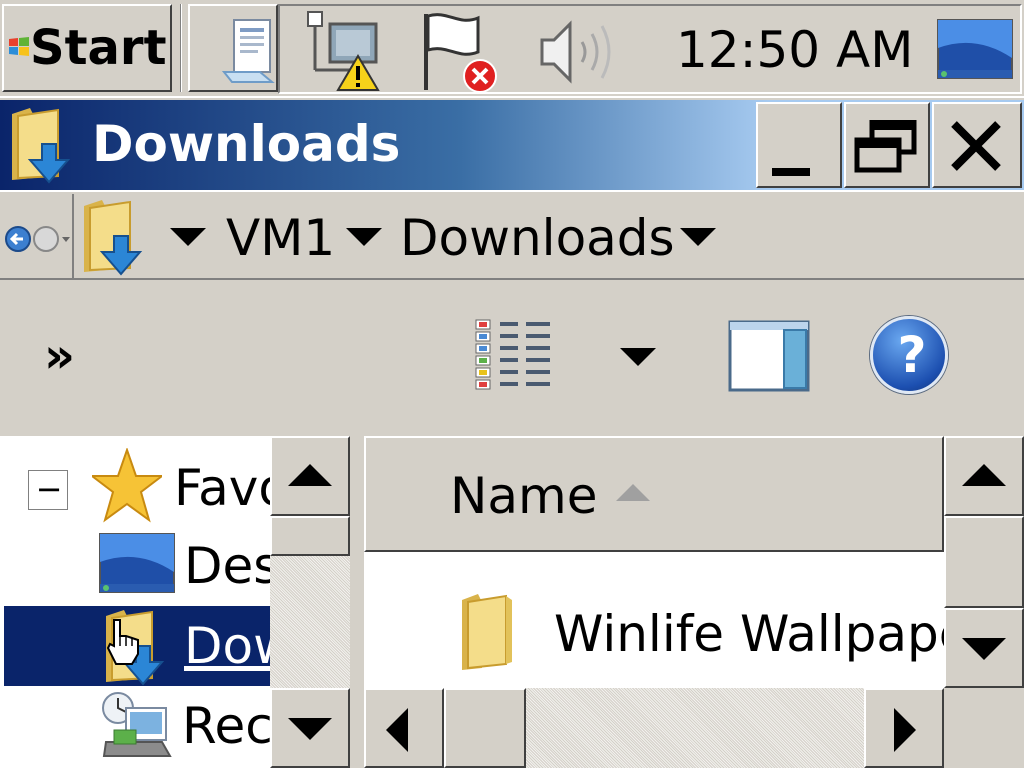 This screenshot has width=1024, height=768. I want to click on nav-item-label: Recent Places, so click(226, 726).